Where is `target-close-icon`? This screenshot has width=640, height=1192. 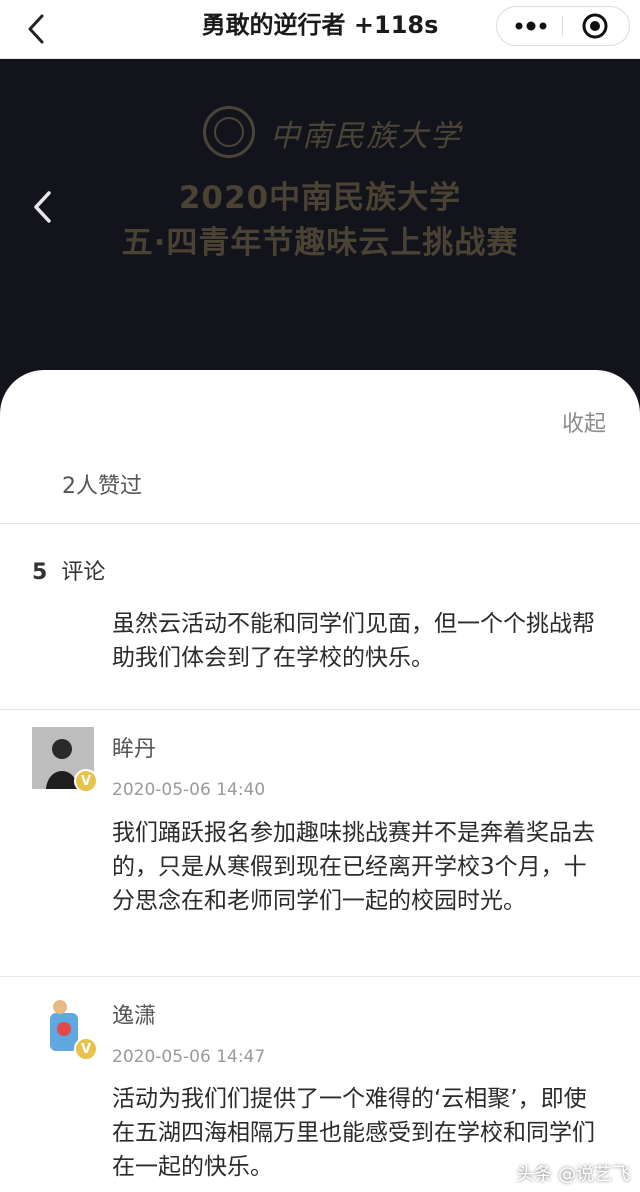
target-close-icon is located at coordinates (595, 26).